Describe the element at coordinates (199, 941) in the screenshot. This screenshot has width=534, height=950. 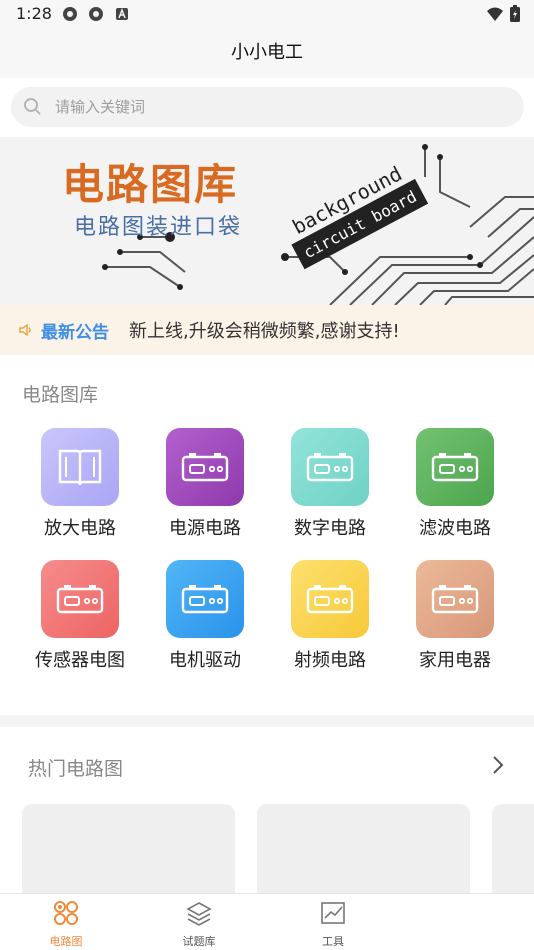
I see `tab-label: 试题库` at that location.